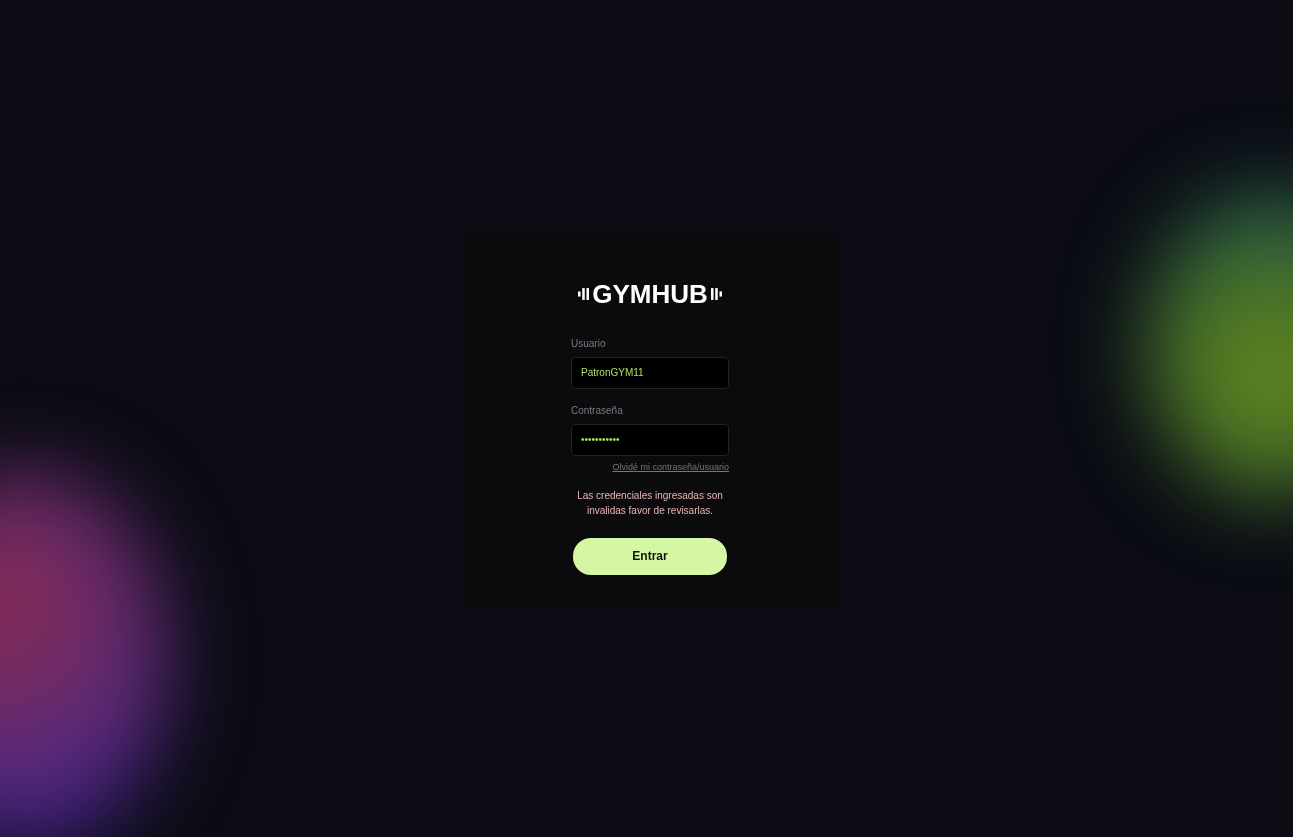 The width and height of the screenshot is (1293, 837). What do you see at coordinates (650, 556) in the screenshot?
I see `enter-button: Entrar` at bounding box center [650, 556].